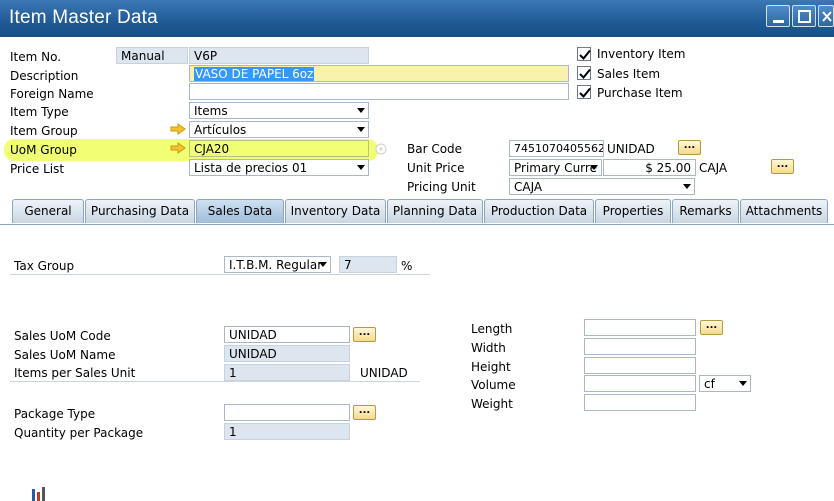 Image resolution: width=834 pixels, height=501 pixels. What do you see at coordinates (784, 211) in the screenshot?
I see `tab-attachments: Attachments` at bounding box center [784, 211].